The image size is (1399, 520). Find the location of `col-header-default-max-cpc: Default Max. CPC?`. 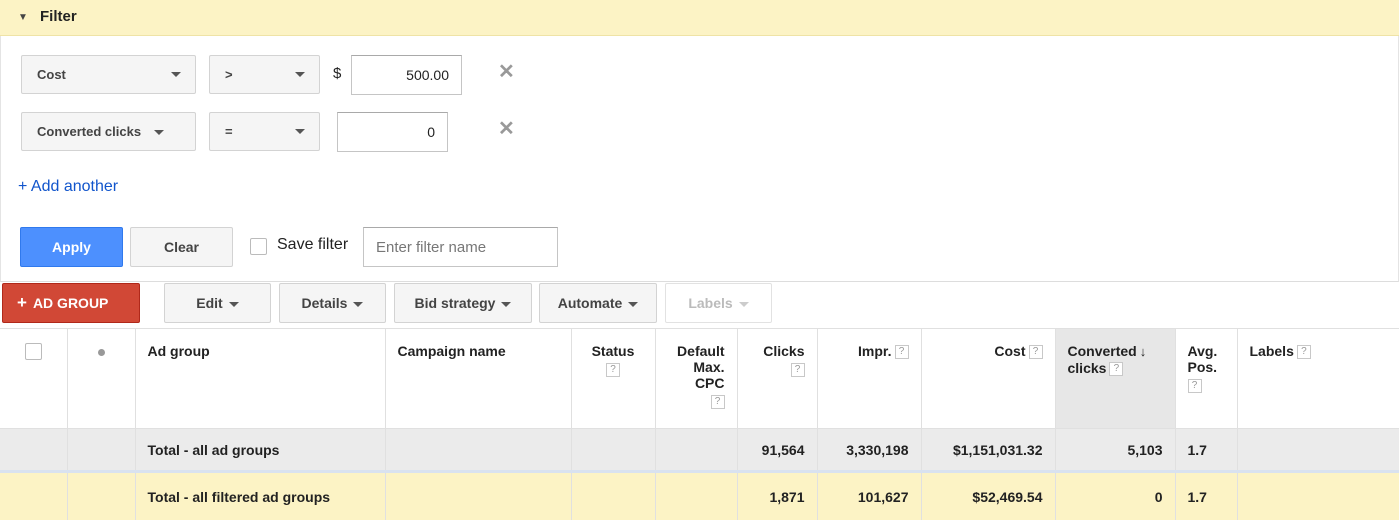

col-header-default-max-cpc: Default Max. CPC? is located at coordinates (696, 378).